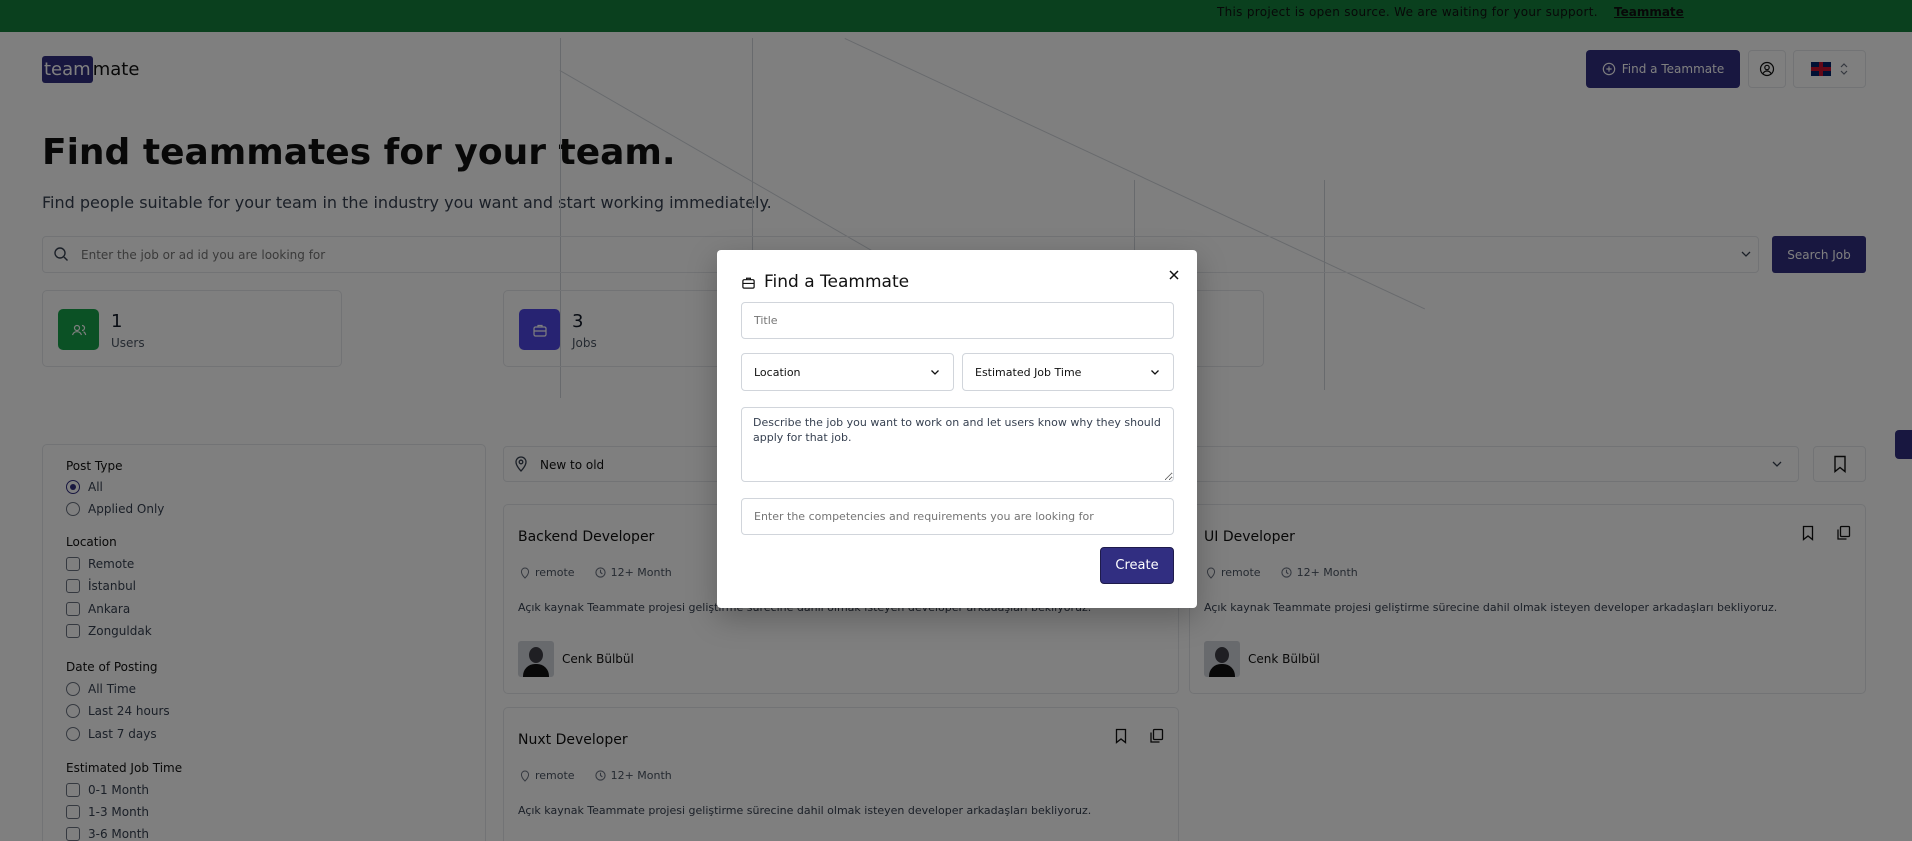 This screenshot has width=1912, height=841. I want to click on modal-title: Find a Teammate, so click(825, 282).